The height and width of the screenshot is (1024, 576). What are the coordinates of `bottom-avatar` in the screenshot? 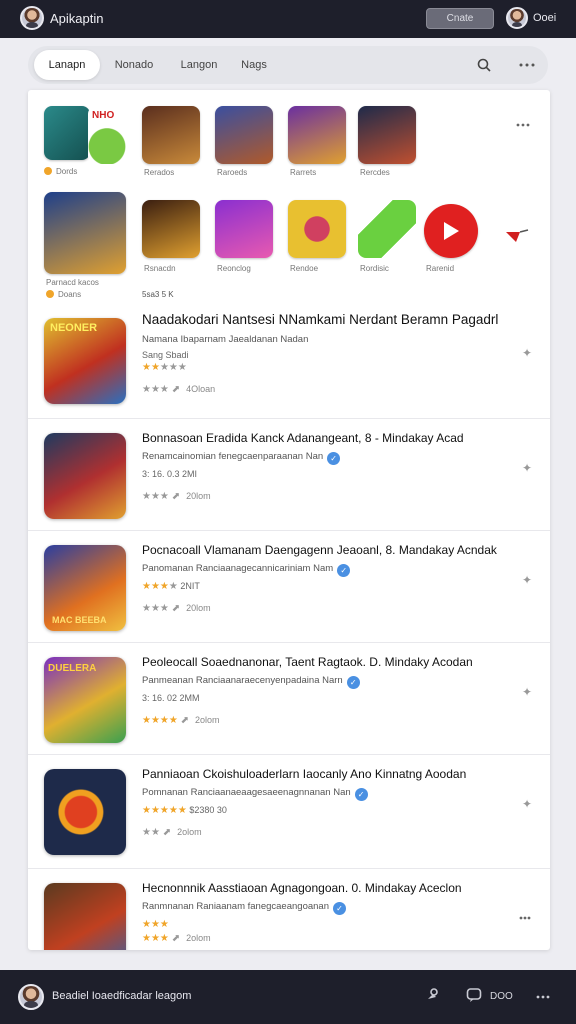 It's located at (31, 997).